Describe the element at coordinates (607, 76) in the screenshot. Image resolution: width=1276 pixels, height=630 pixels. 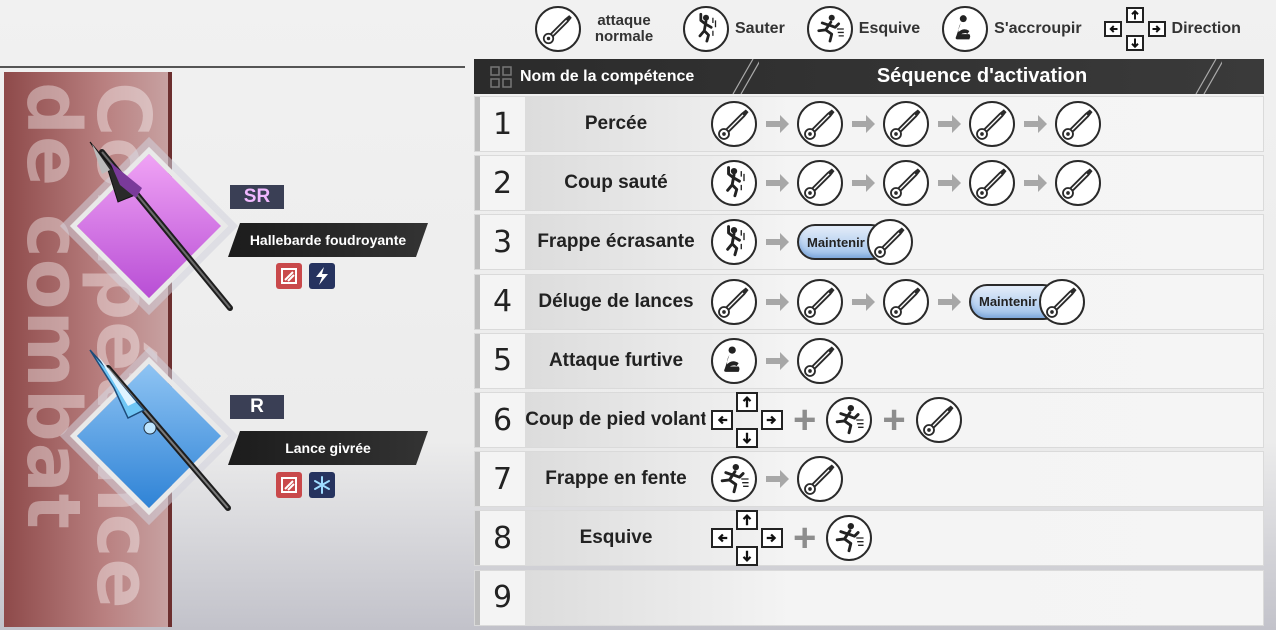
I see `header-skill-name: Nom de la compétence` at that location.